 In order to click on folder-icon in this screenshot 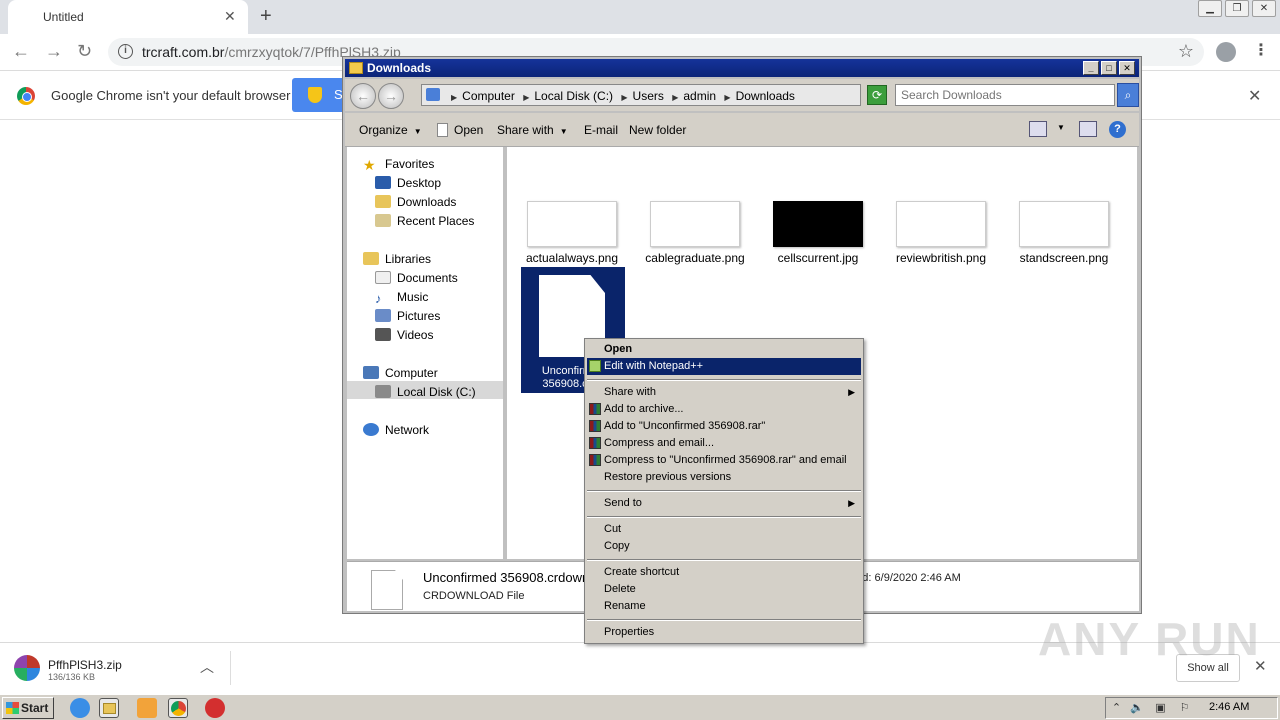, I will do `click(356, 68)`.